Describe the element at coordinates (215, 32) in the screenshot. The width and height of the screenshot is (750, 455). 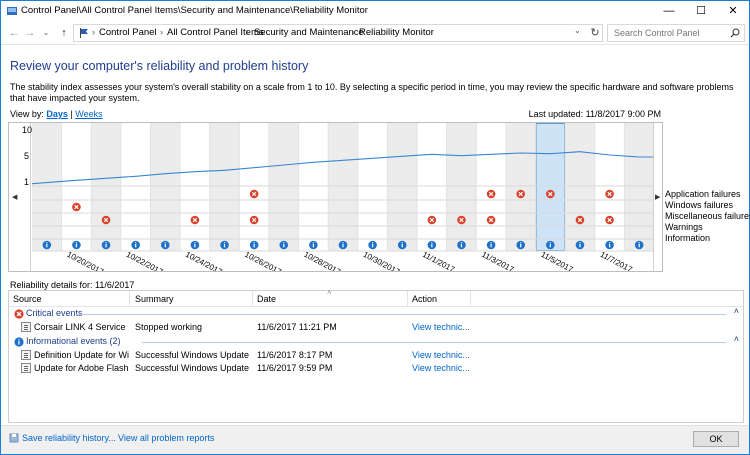
I see `breadcrumb-all-items: All Control Panel Items` at that location.